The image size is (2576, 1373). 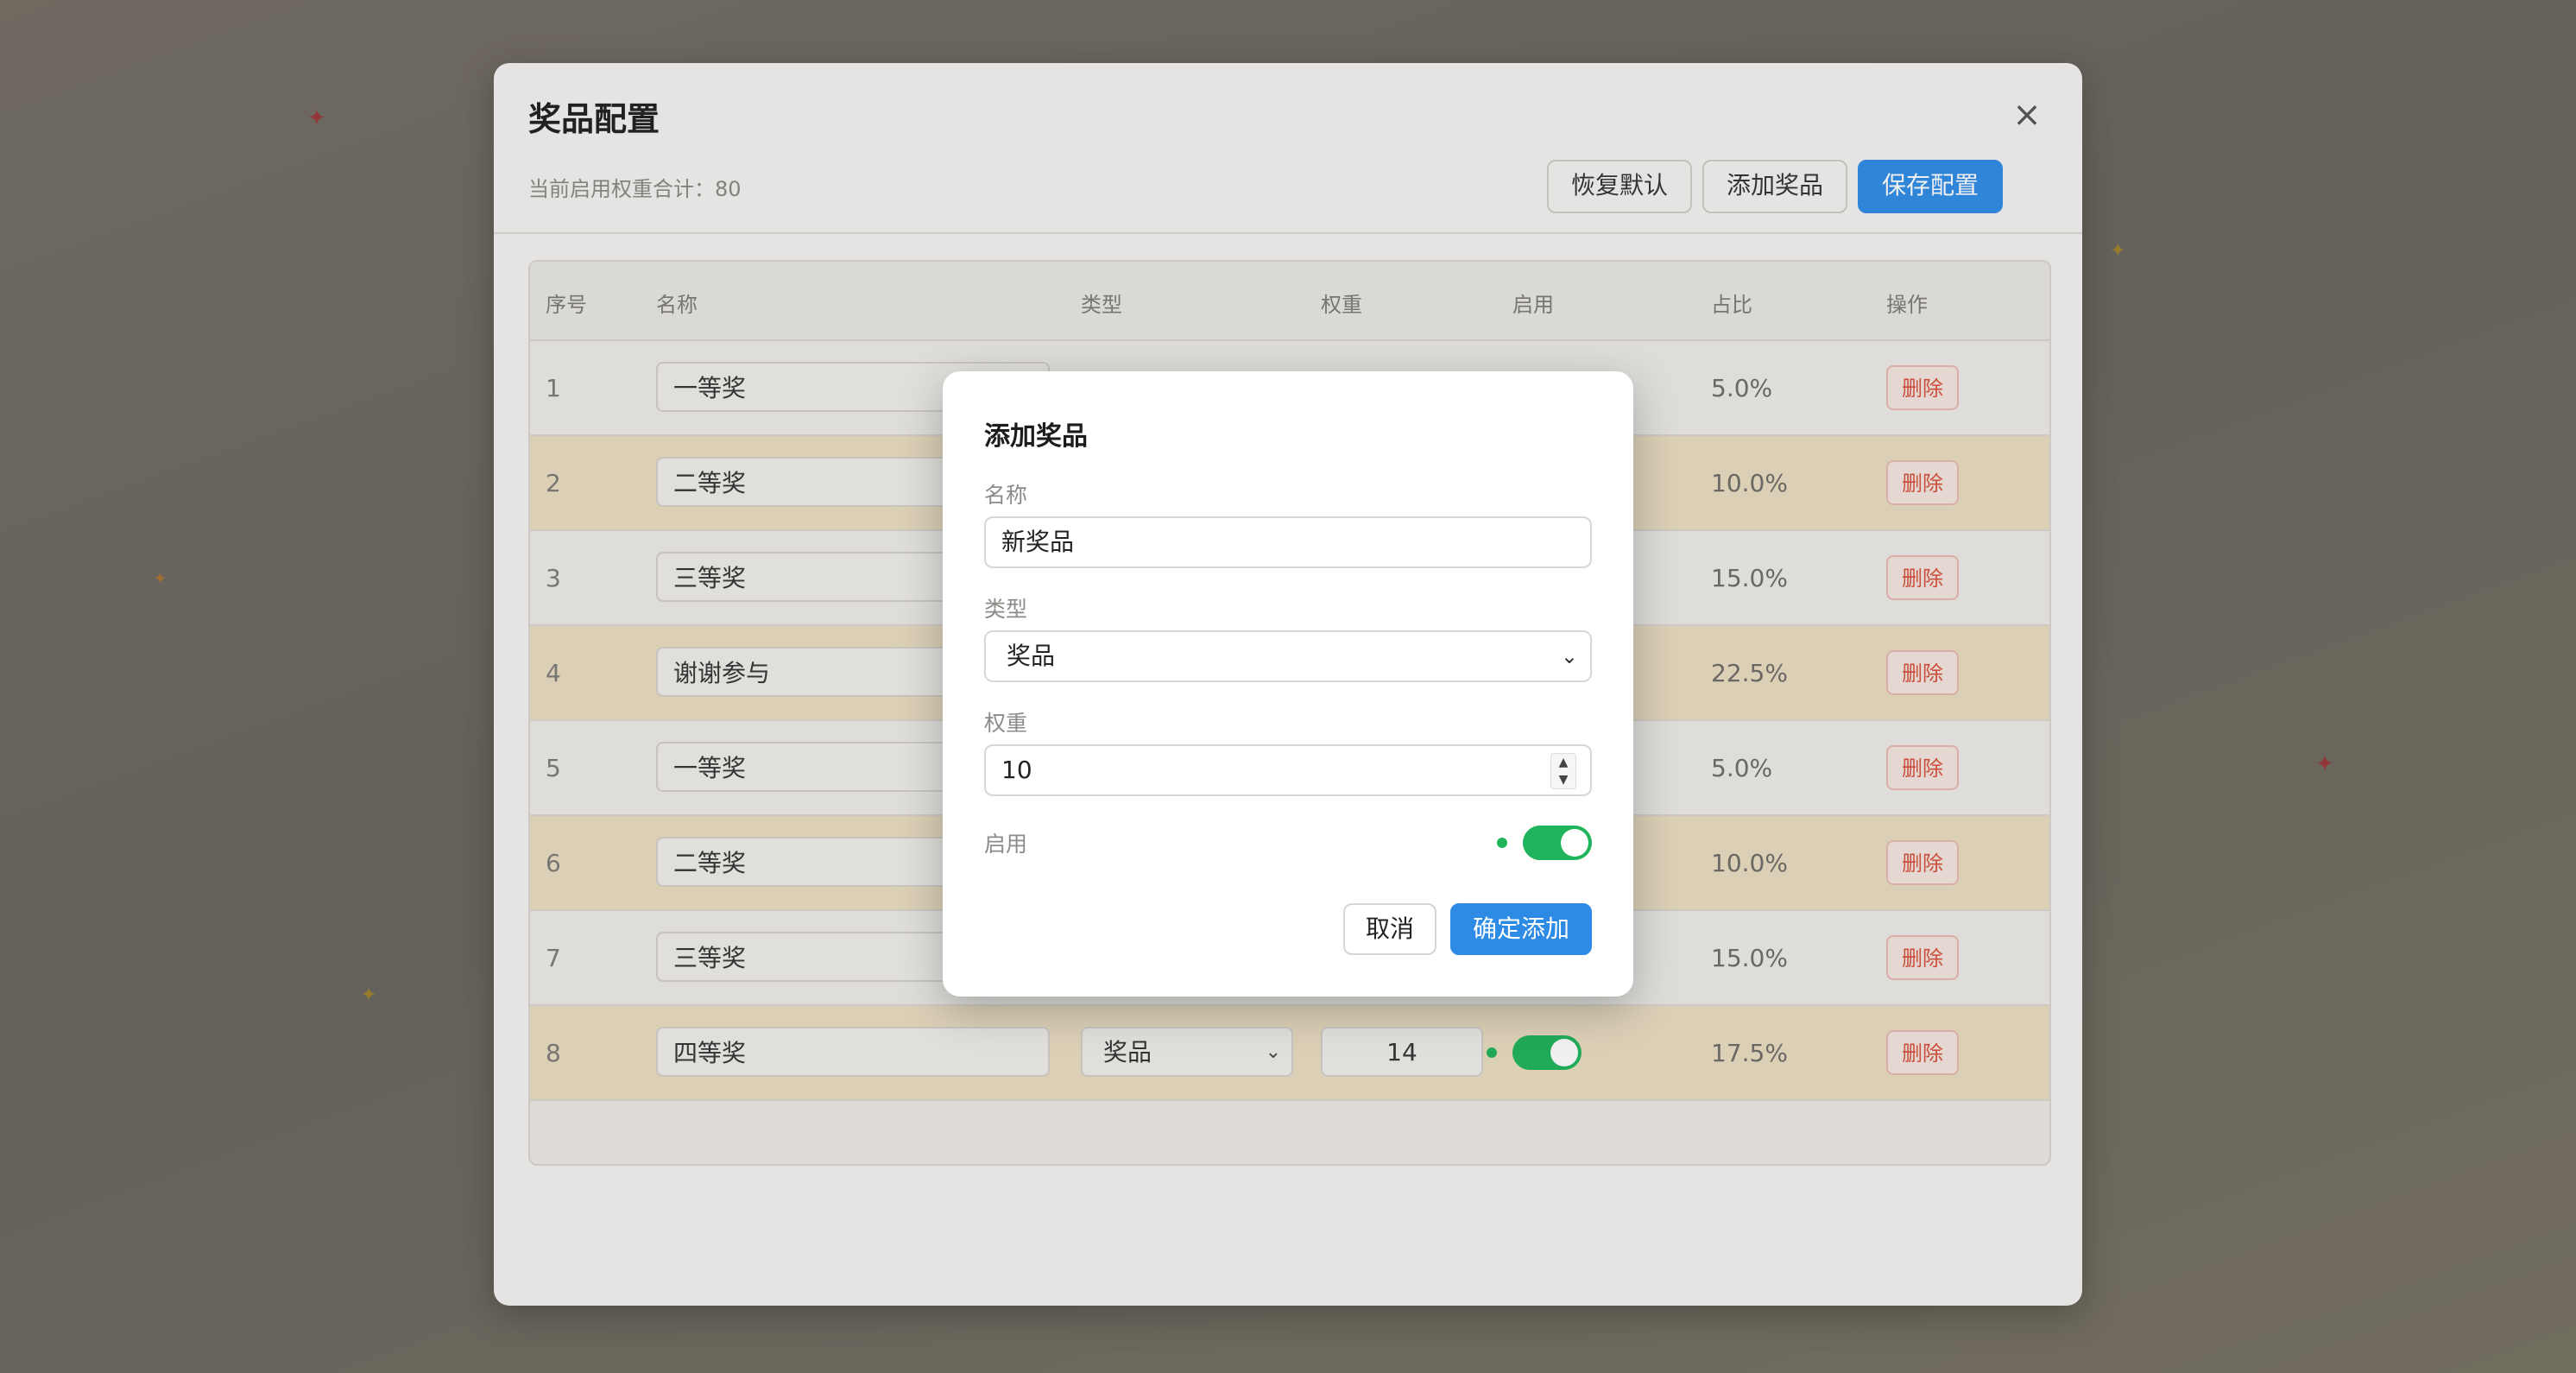 What do you see at coordinates (1502, 843) in the screenshot?
I see `status-dot-icon` at bounding box center [1502, 843].